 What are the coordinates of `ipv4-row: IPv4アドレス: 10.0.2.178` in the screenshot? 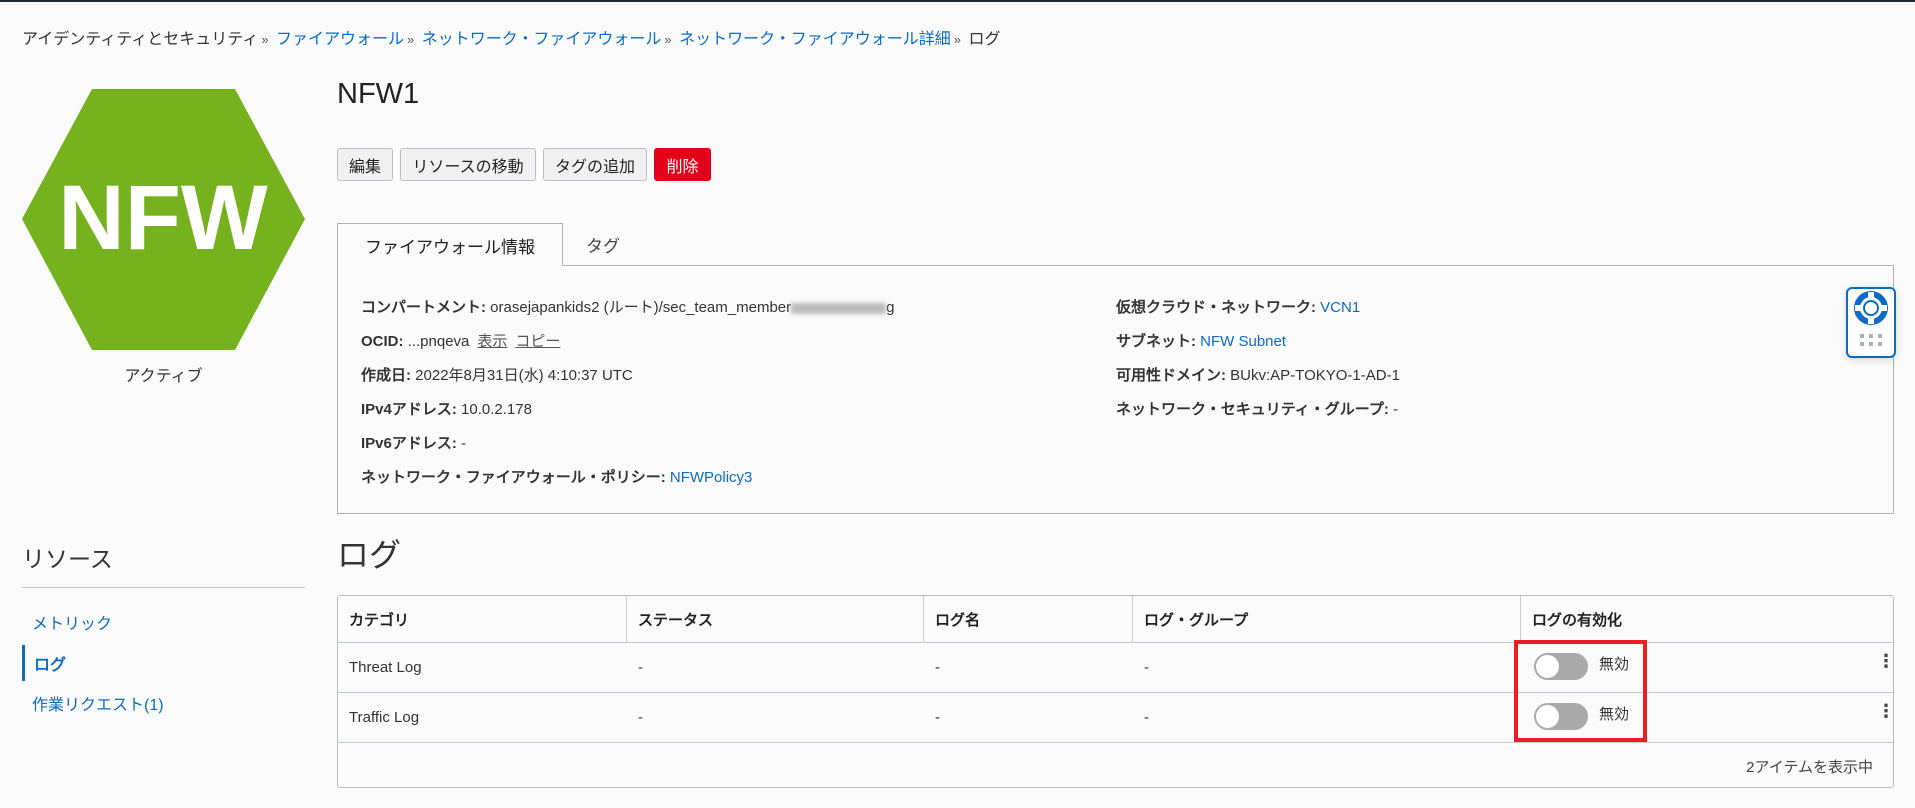 It's located at (446, 408).